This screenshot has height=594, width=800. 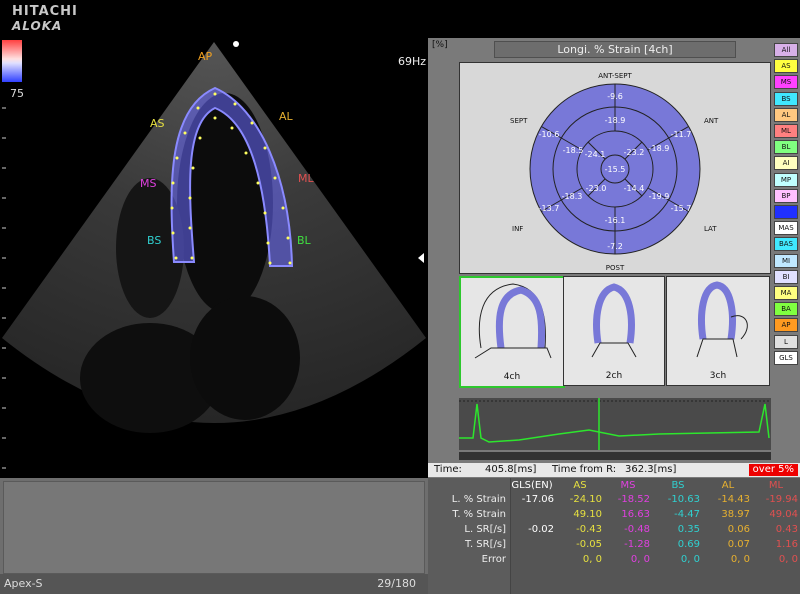 I want to click on scale-value: 75, so click(x=17, y=93).